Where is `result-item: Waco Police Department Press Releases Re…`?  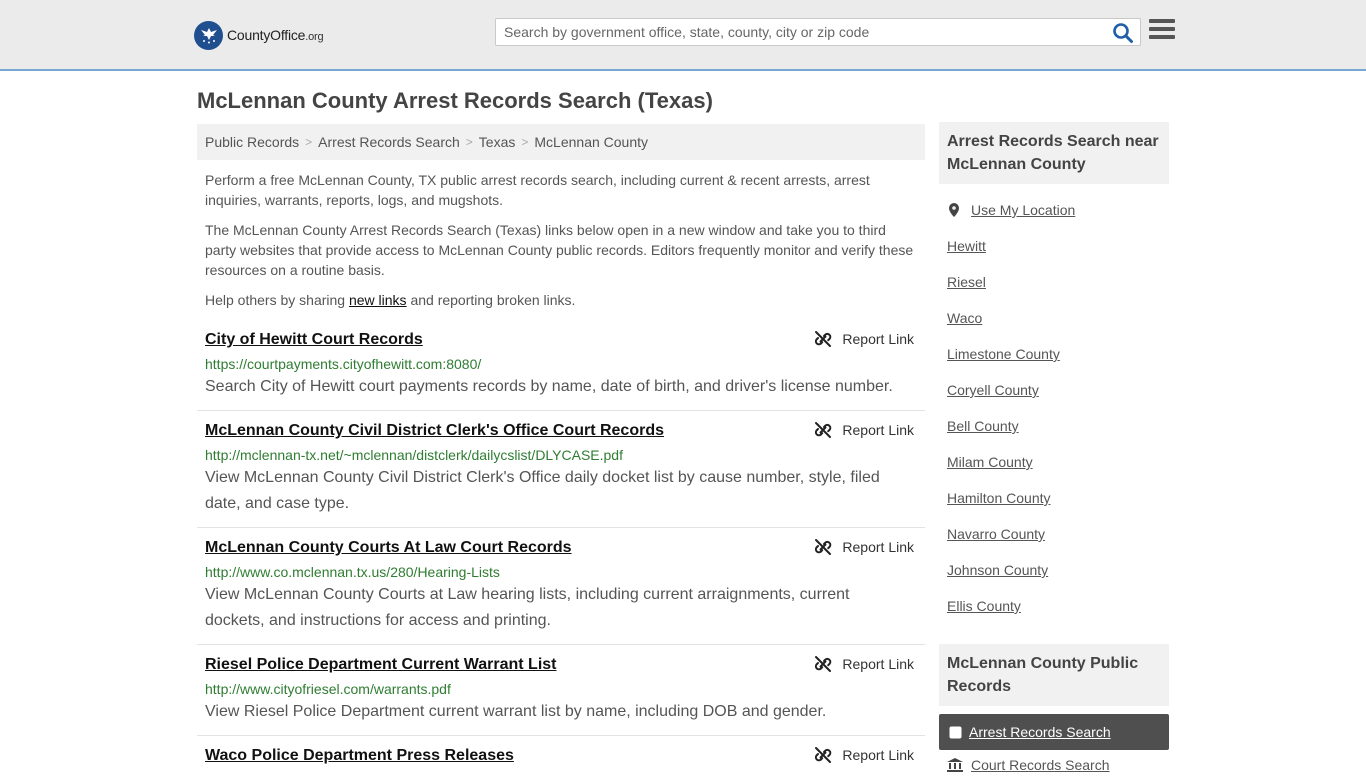
result-item: Waco Police Department Press Releases Re… is located at coordinates (561, 756).